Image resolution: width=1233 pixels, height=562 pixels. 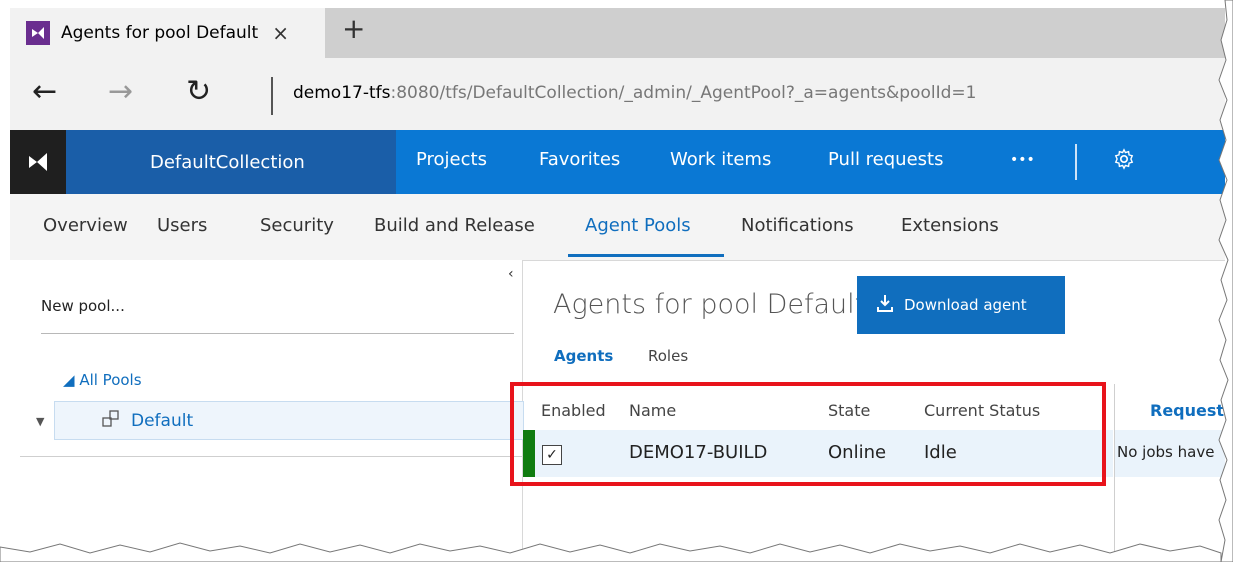 I want to click on pool-row-default, so click(x=289, y=420).